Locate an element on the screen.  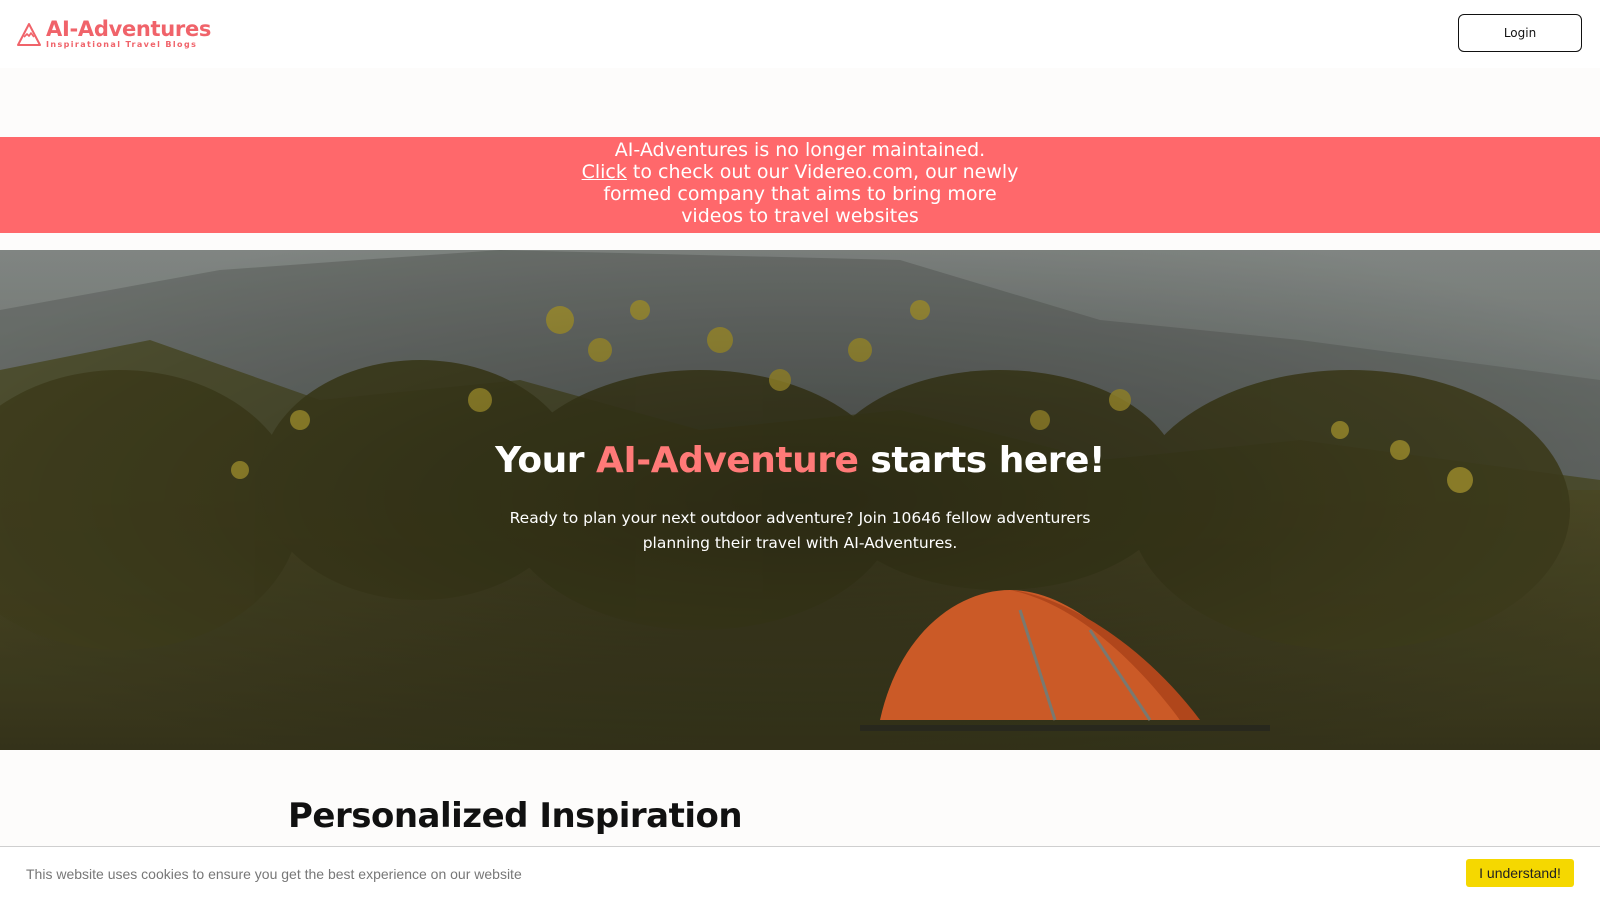
logo-title: AI-Adventures is located at coordinates (129, 29).